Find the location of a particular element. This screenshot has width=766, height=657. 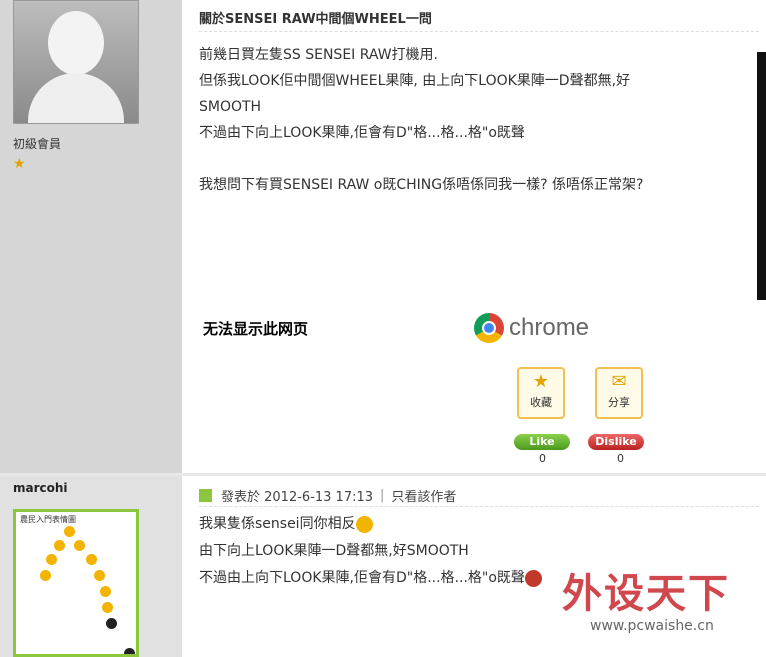

chrome-logo: chrome is located at coordinates (531, 328).